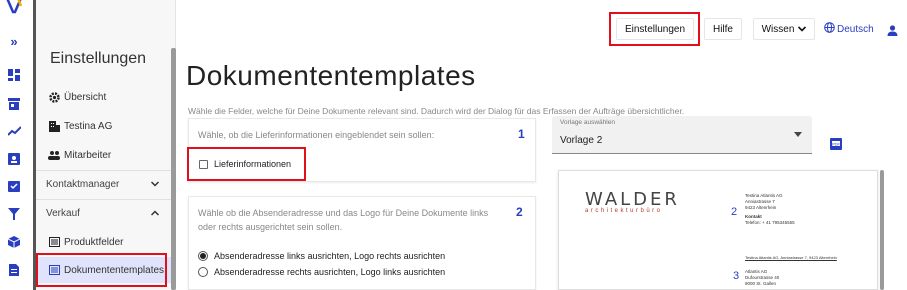 The image size is (907, 290). Describe the element at coordinates (14, 270) in the screenshot. I see `document-icon` at that location.